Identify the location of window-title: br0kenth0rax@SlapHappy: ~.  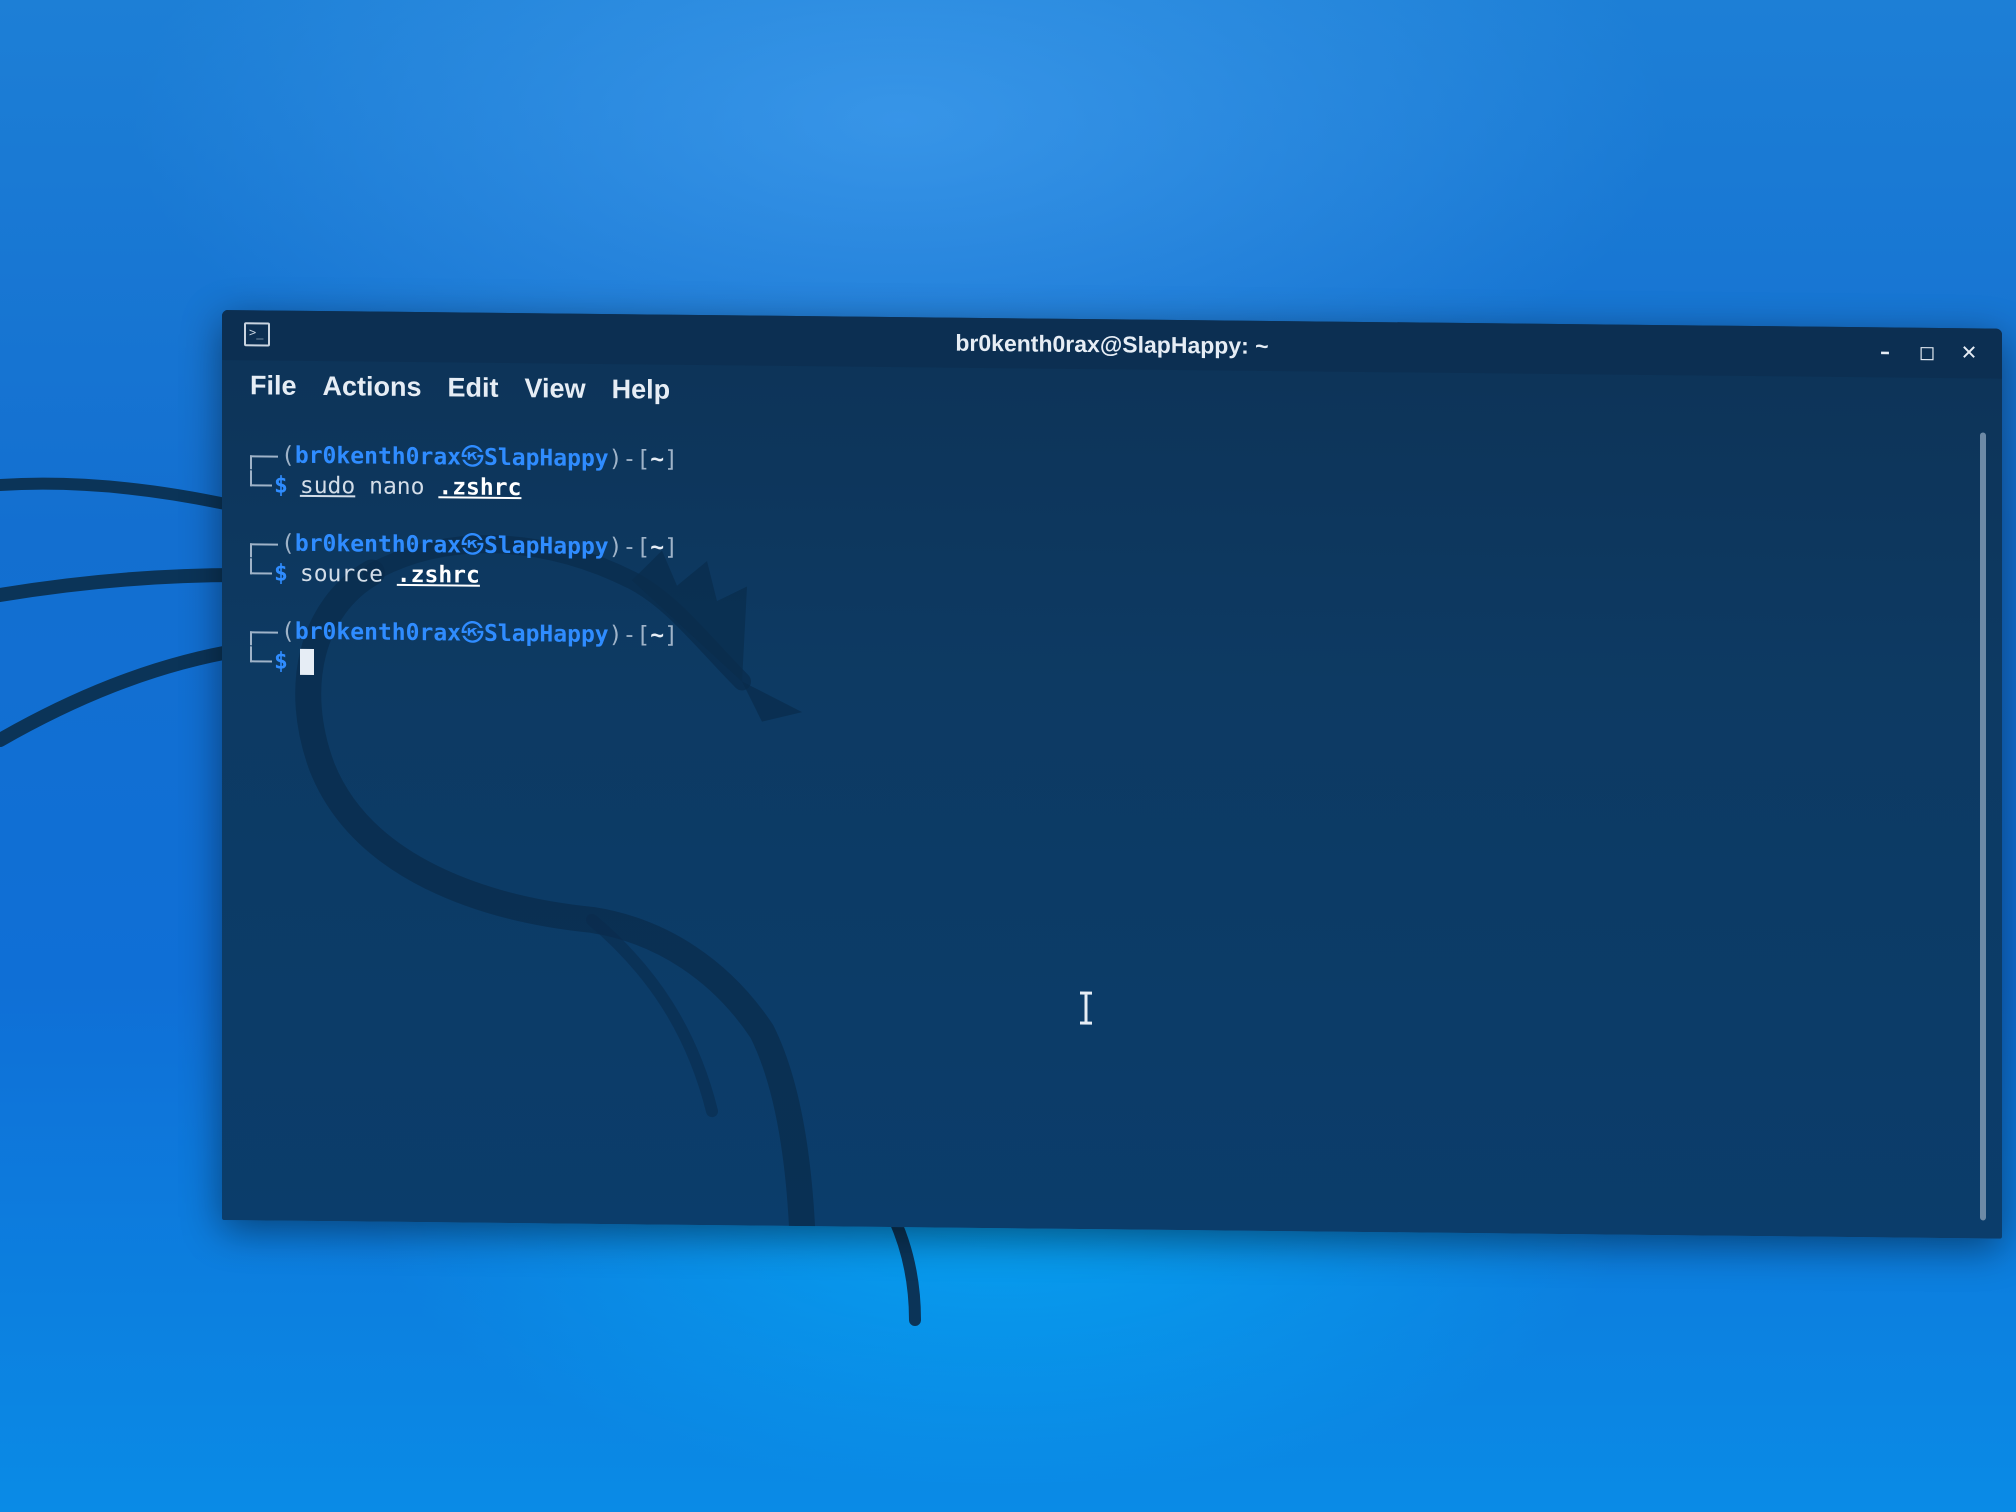
(1112, 344).